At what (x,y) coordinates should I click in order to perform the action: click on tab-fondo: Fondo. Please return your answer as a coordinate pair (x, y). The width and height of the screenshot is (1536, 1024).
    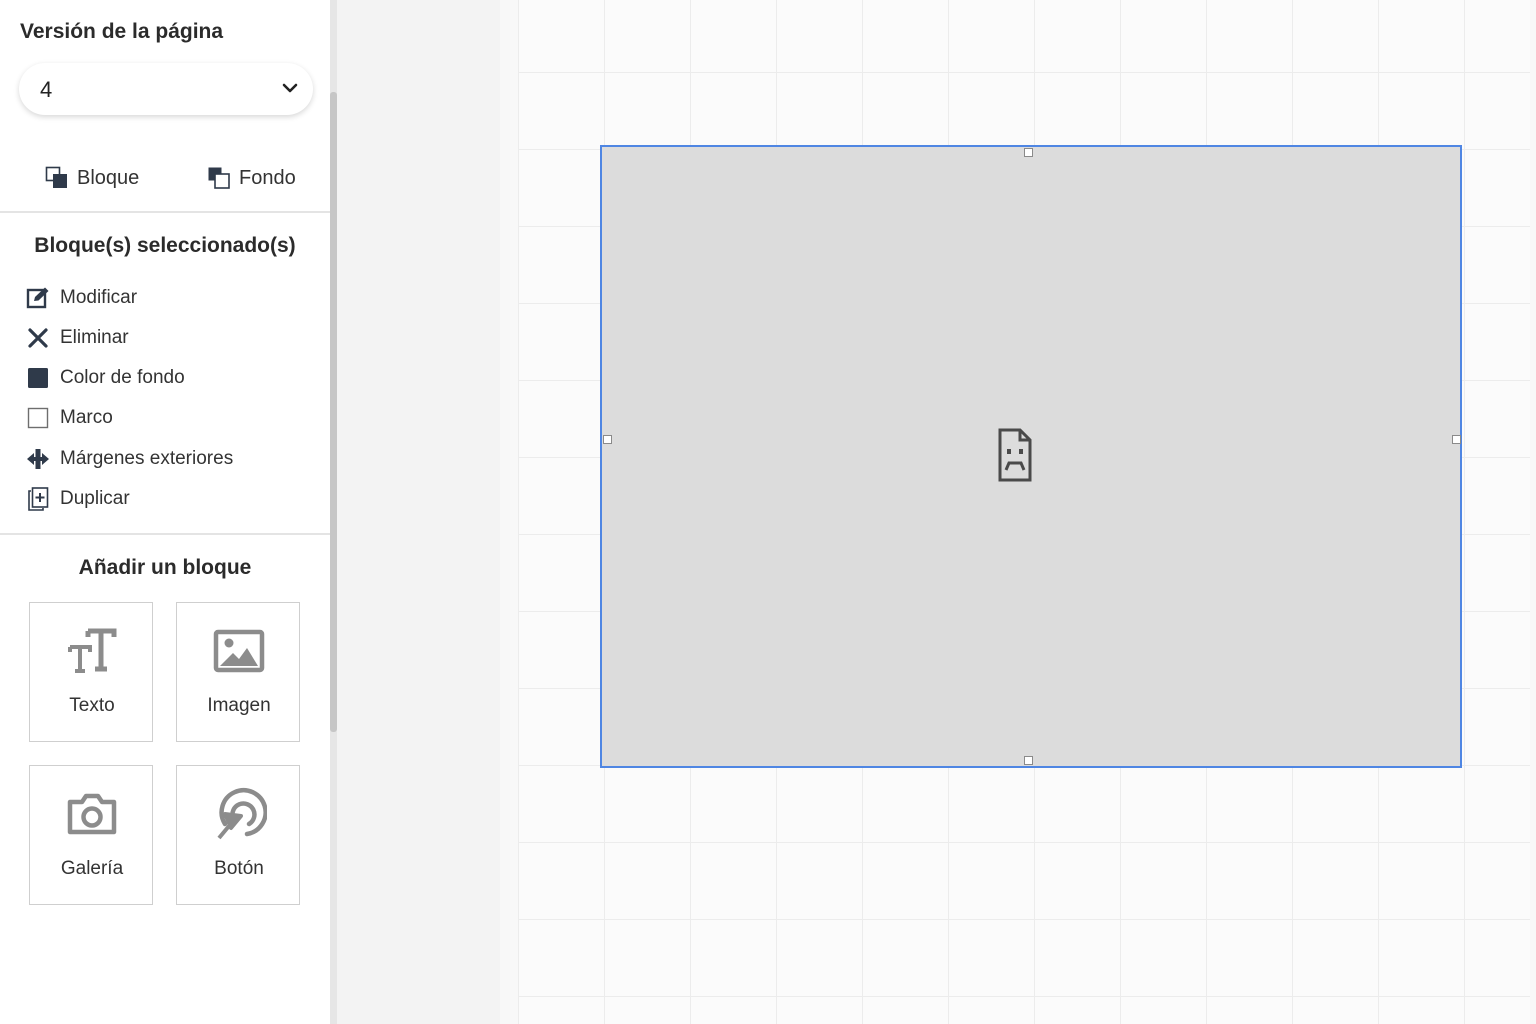
    Looking at the image, I should click on (251, 178).